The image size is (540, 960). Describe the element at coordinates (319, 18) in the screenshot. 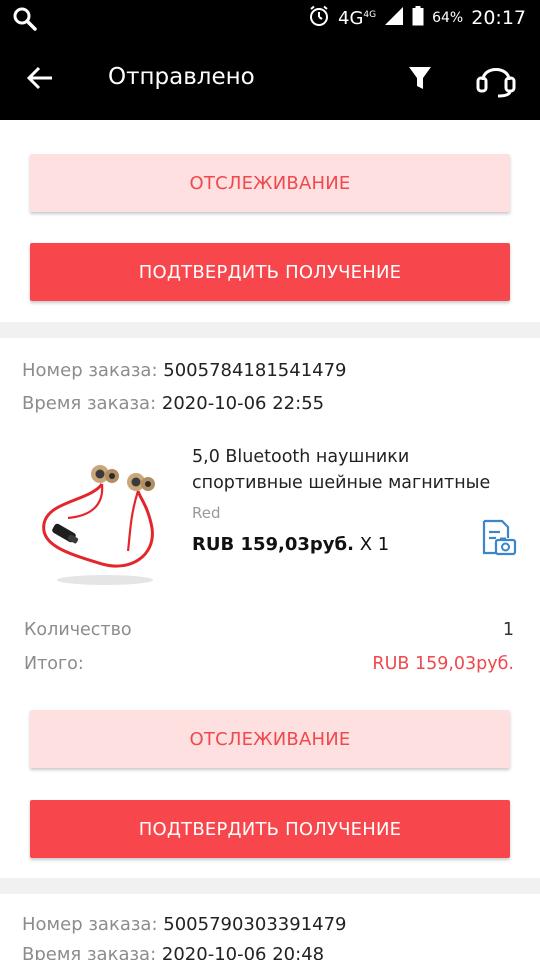

I see `alarm-icon` at that location.